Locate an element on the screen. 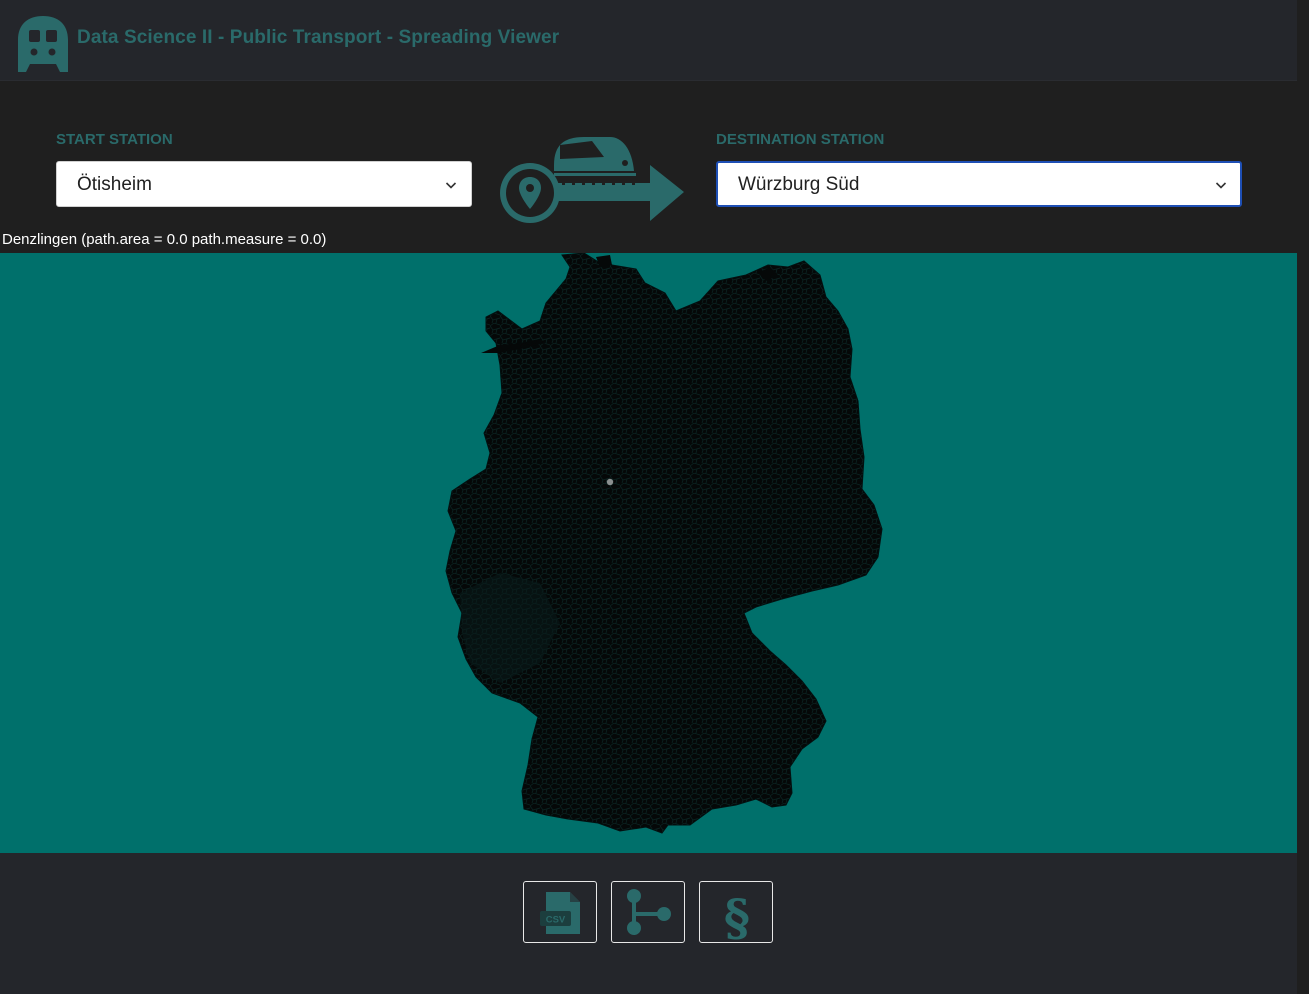  start-station-label: START STATION is located at coordinates (114, 139).